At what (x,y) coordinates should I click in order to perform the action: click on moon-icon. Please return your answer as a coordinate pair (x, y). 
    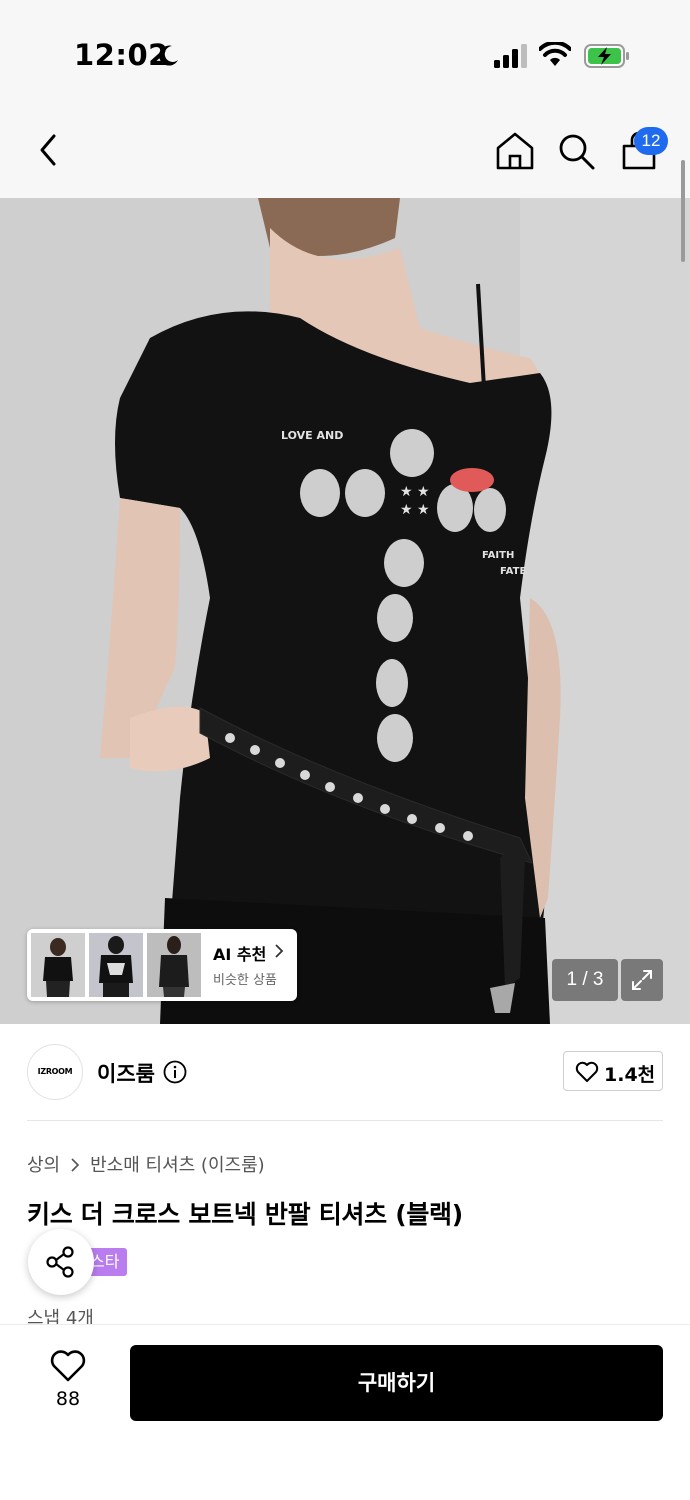
    Looking at the image, I should click on (168, 55).